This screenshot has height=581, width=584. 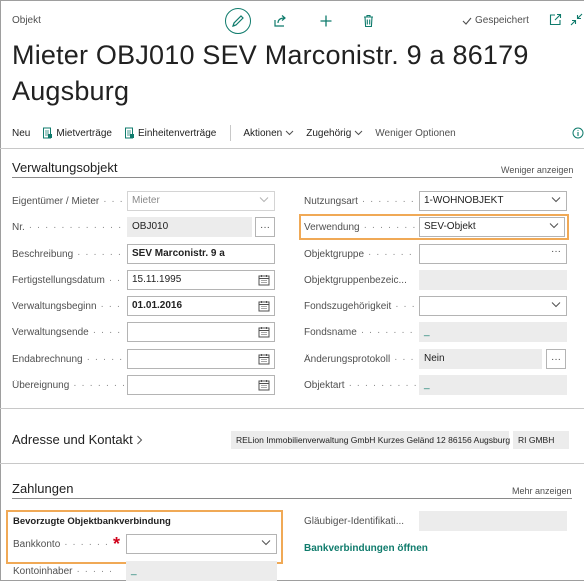 I want to click on bankkonto-select, so click(x=201, y=544).